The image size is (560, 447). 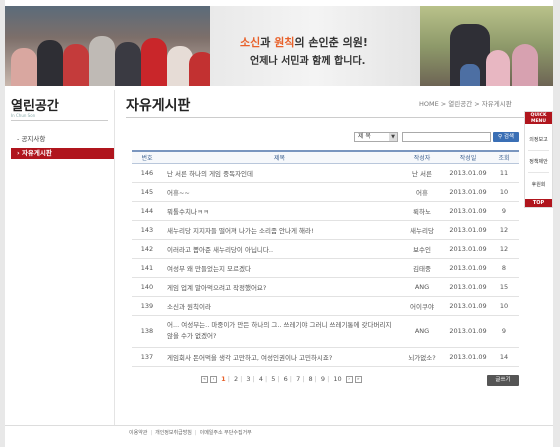 I want to click on post-author: 어이쿠야, so click(x=422, y=306).